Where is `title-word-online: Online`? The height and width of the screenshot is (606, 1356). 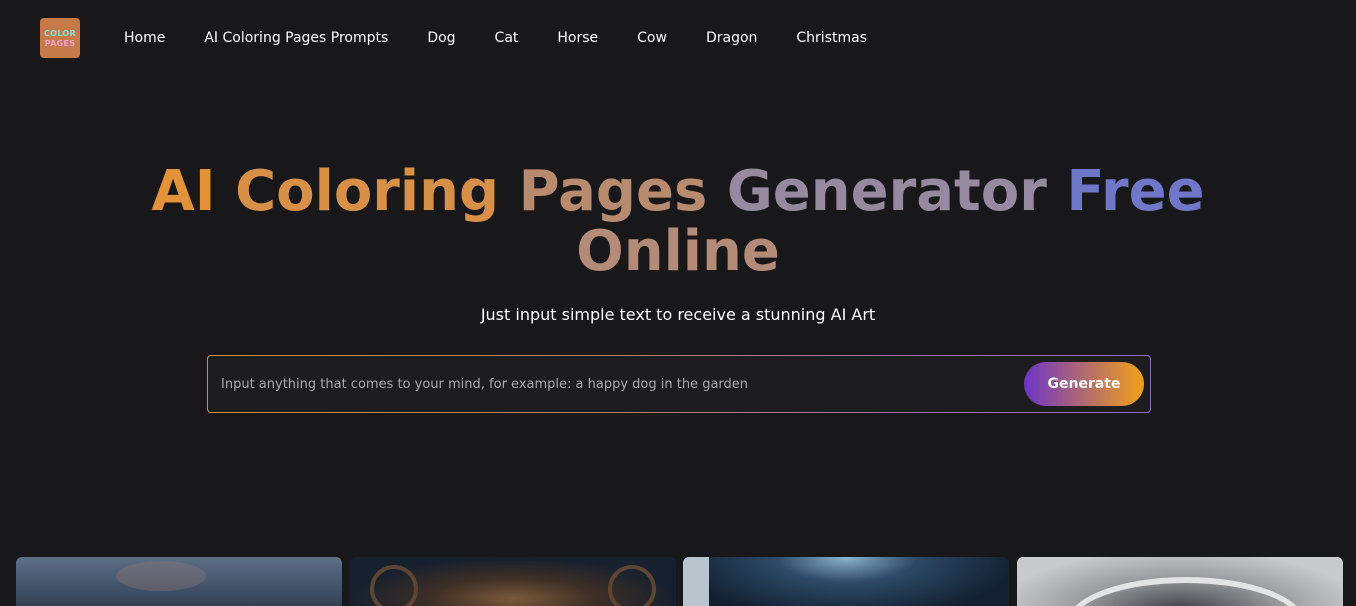
title-word-online: Online is located at coordinates (678, 251).